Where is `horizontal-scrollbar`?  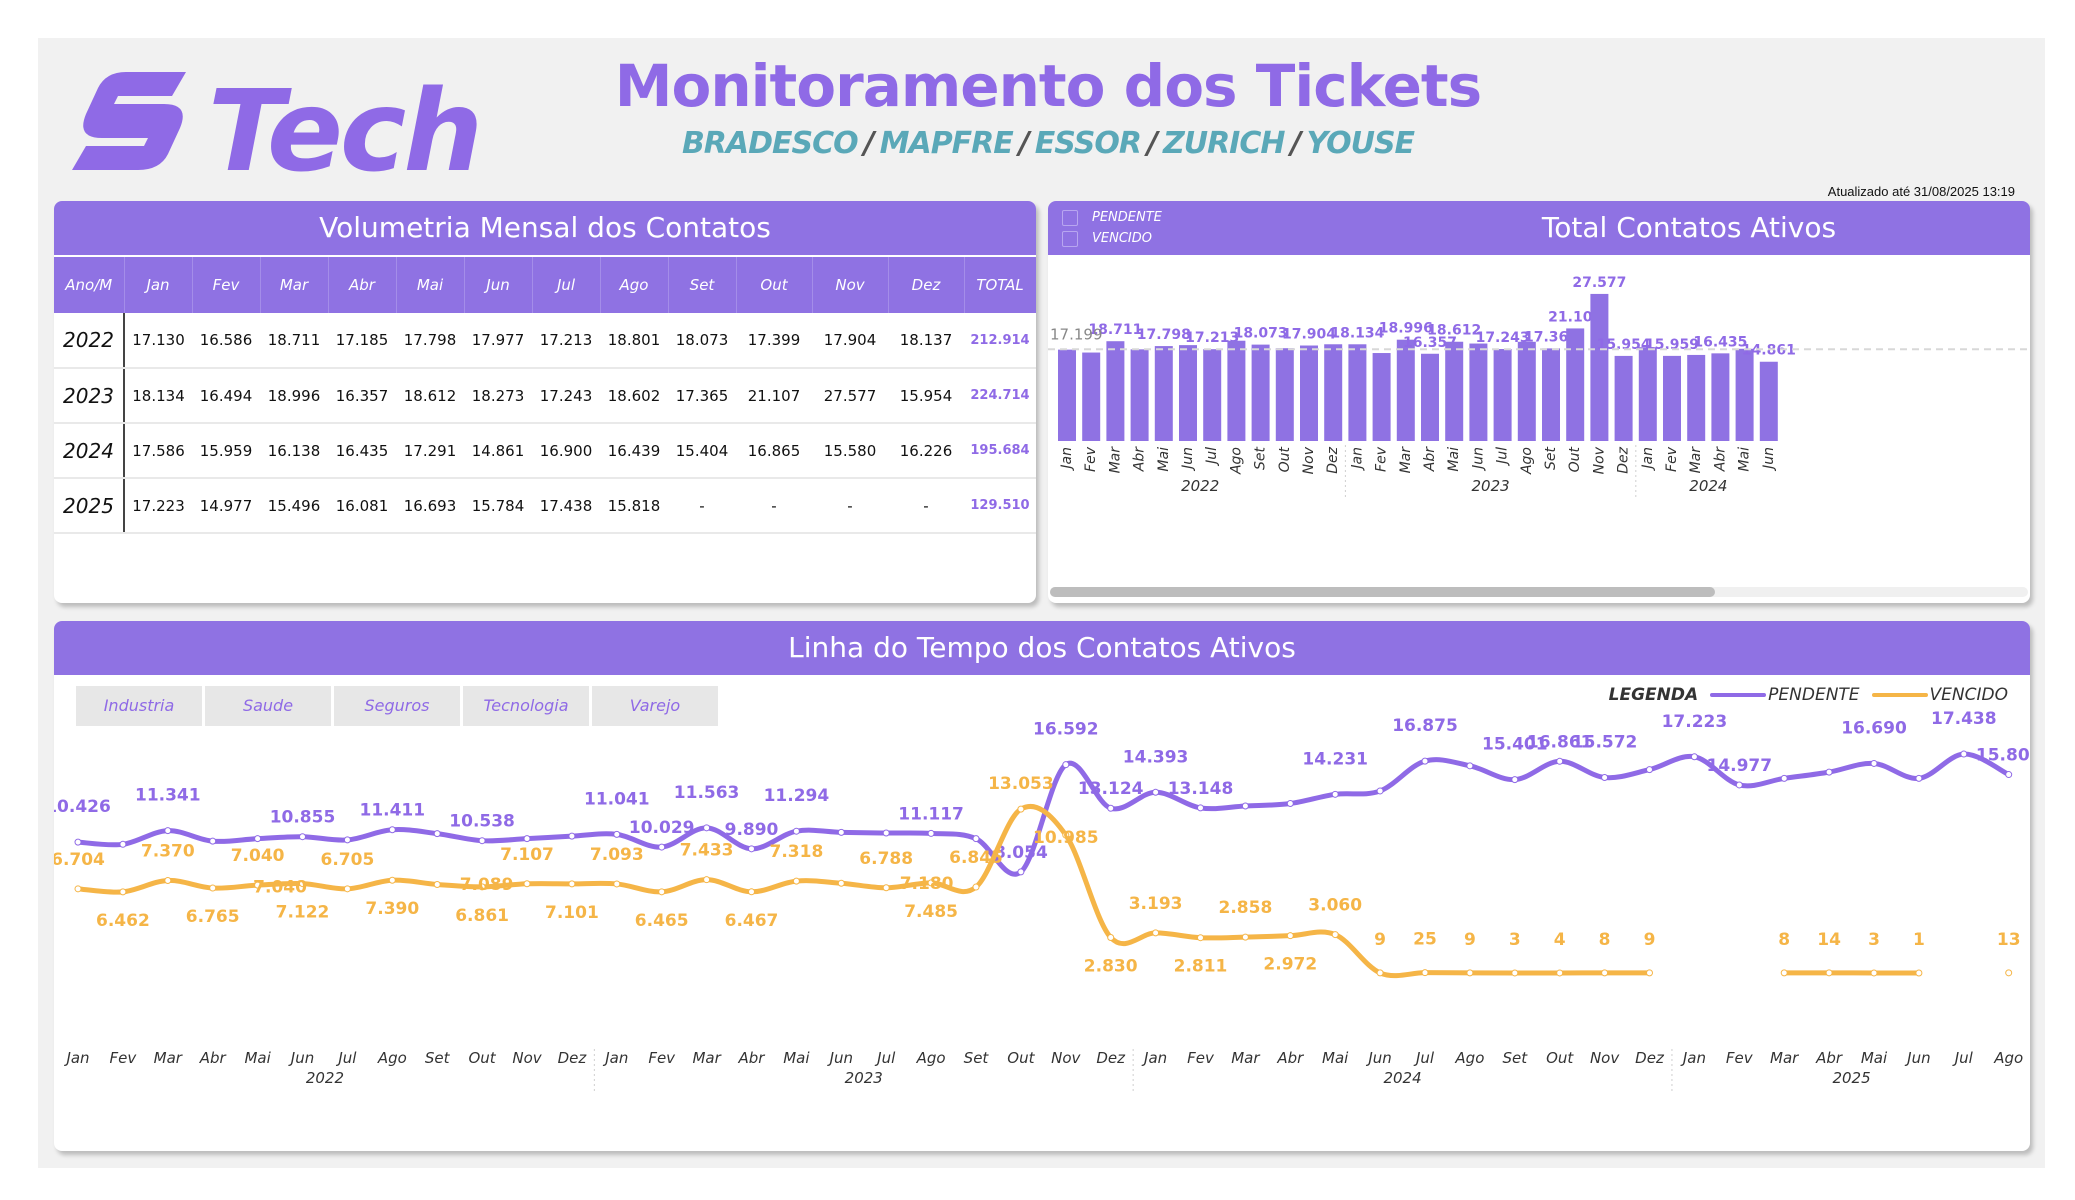
horizontal-scrollbar is located at coordinates (1539, 592).